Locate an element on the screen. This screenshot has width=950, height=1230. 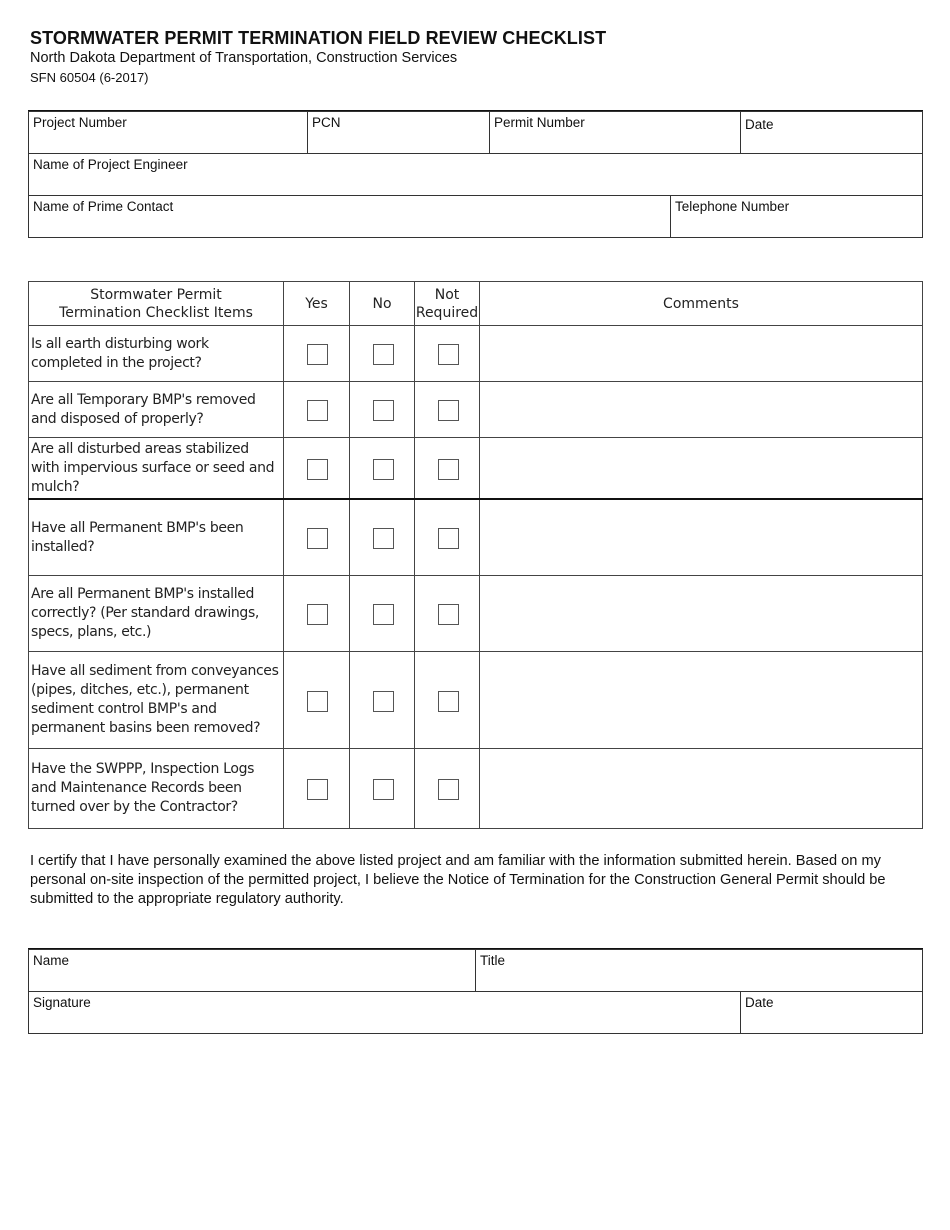
telephone-field: Telephone Number is located at coordinates (796, 216).